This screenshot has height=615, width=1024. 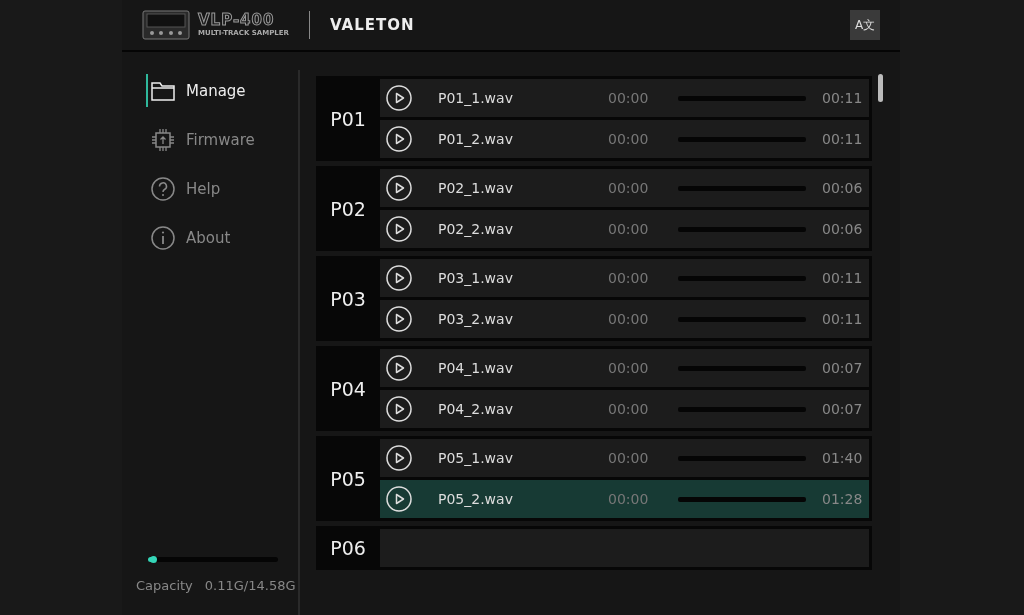 I want to click on time-duration: 01:28, so click(x=842, y=499).